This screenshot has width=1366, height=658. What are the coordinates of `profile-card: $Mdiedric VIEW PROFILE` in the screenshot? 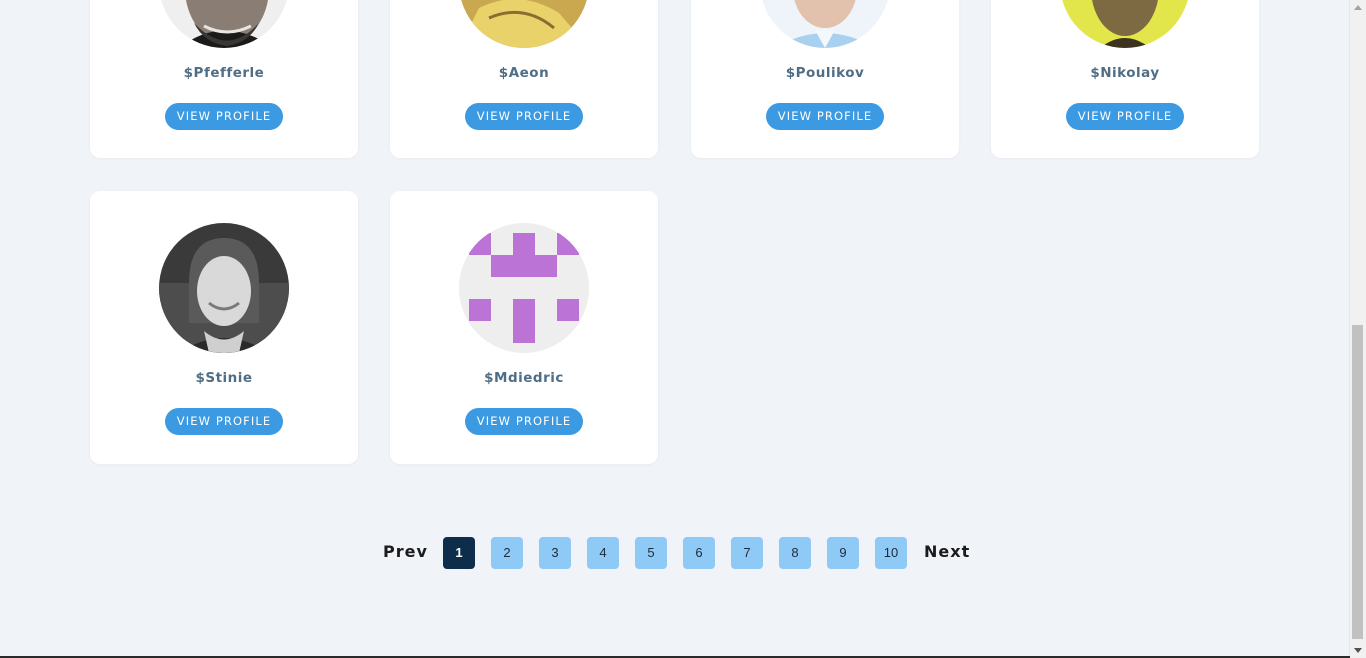 It's located at (524, 327).